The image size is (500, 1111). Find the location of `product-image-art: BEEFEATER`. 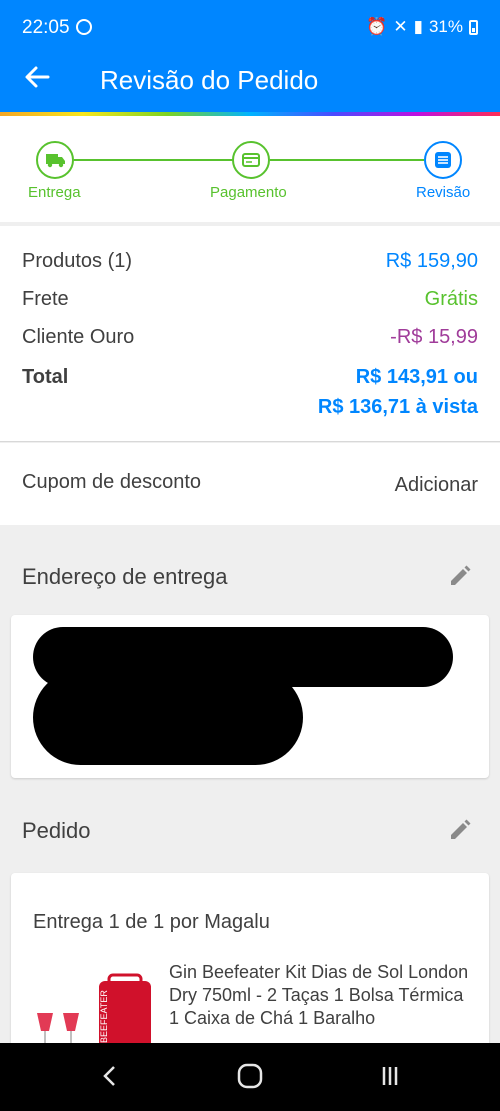

product-image-art: BEEFEATER is located at coordinates (94, 1013).